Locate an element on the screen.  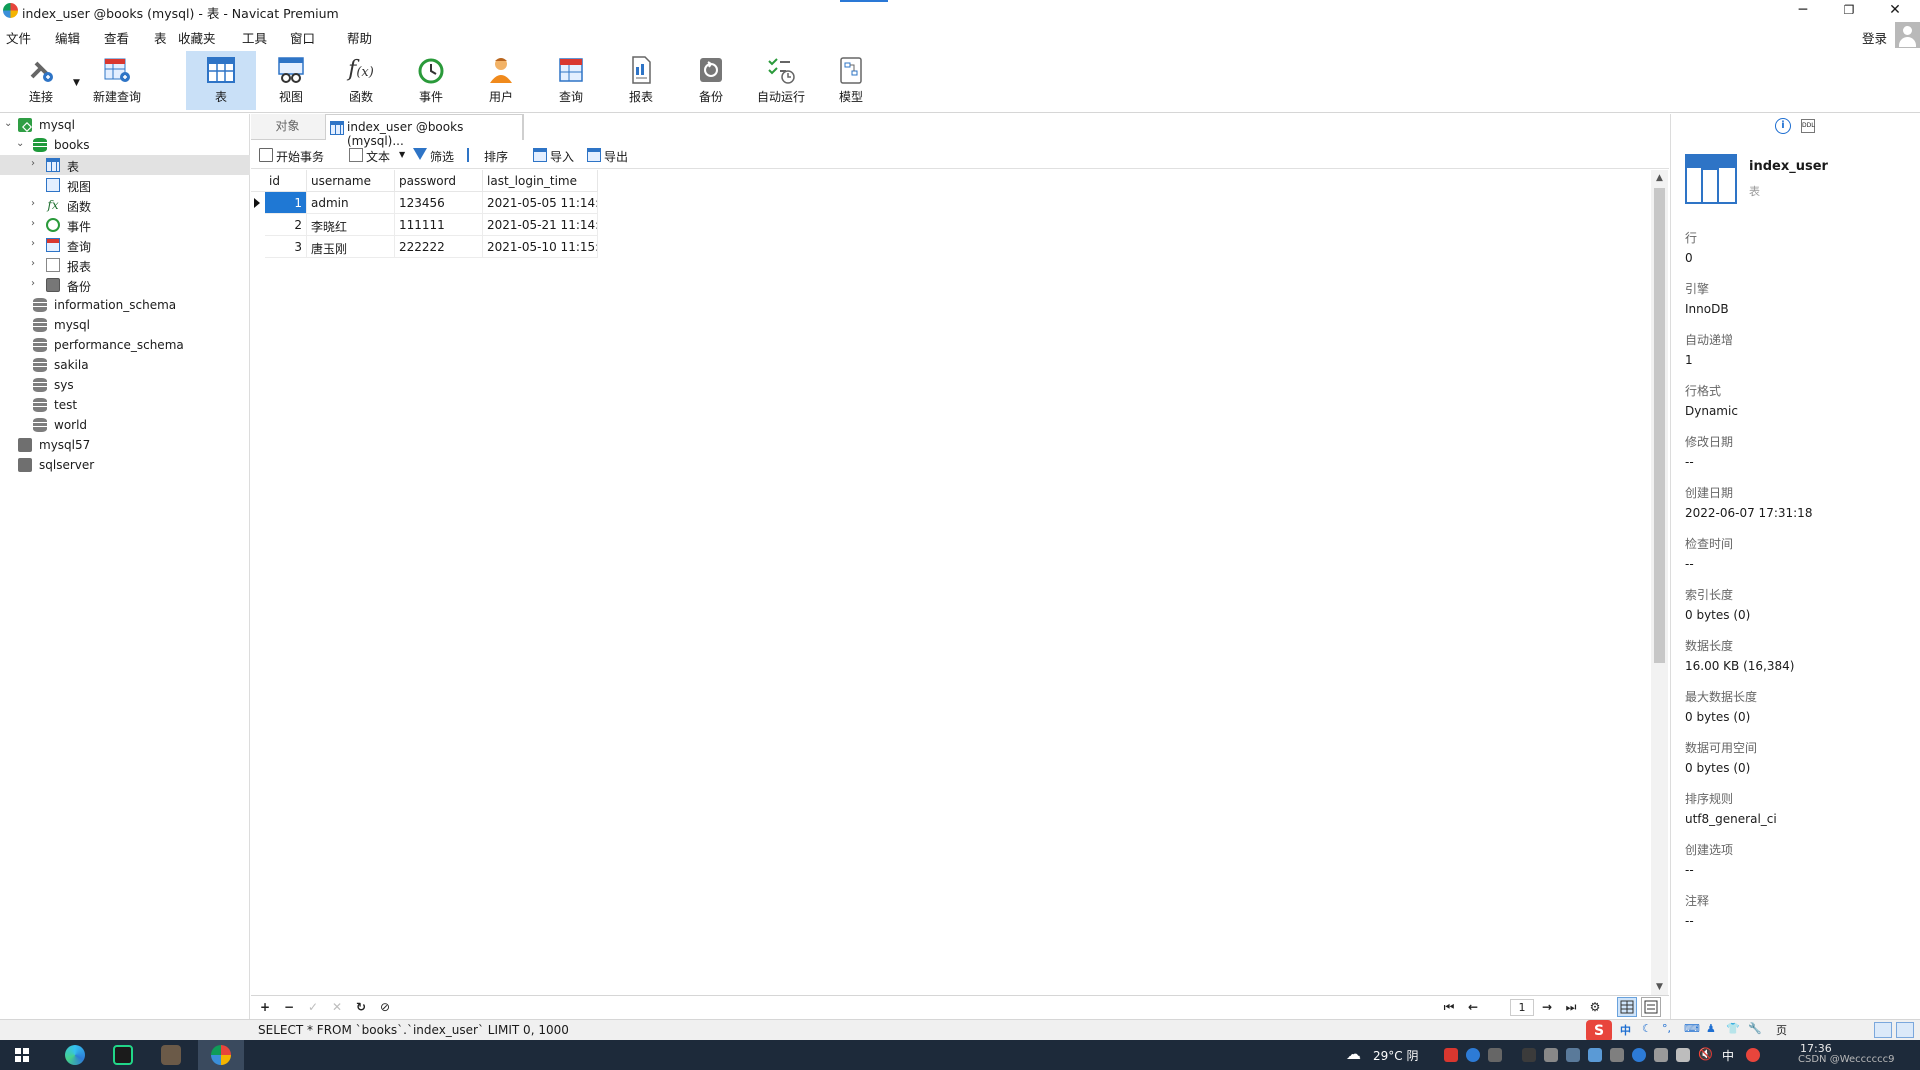
toolbar-function-button: f(x) 函数 is located at coordinates (361, 80).